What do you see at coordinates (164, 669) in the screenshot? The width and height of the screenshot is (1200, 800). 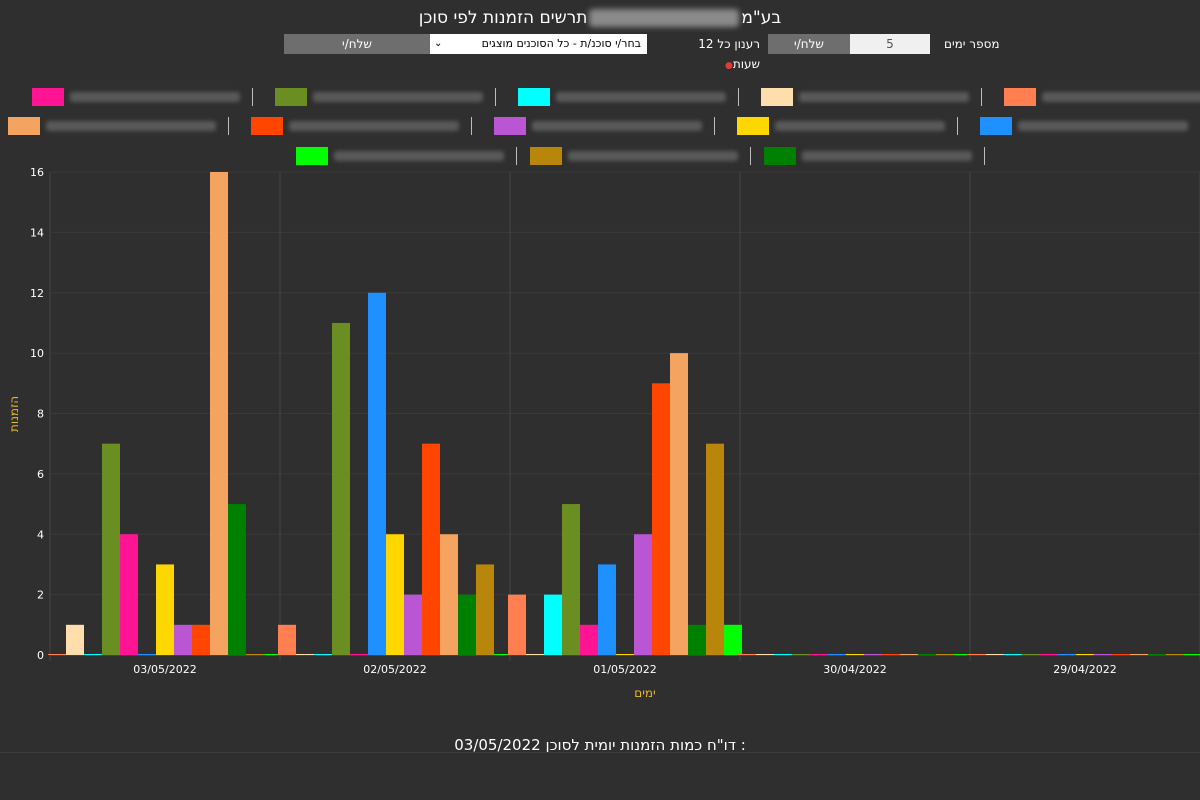 I see `x-tick-label: 03/05/2022` at bounding box center [164, 669].